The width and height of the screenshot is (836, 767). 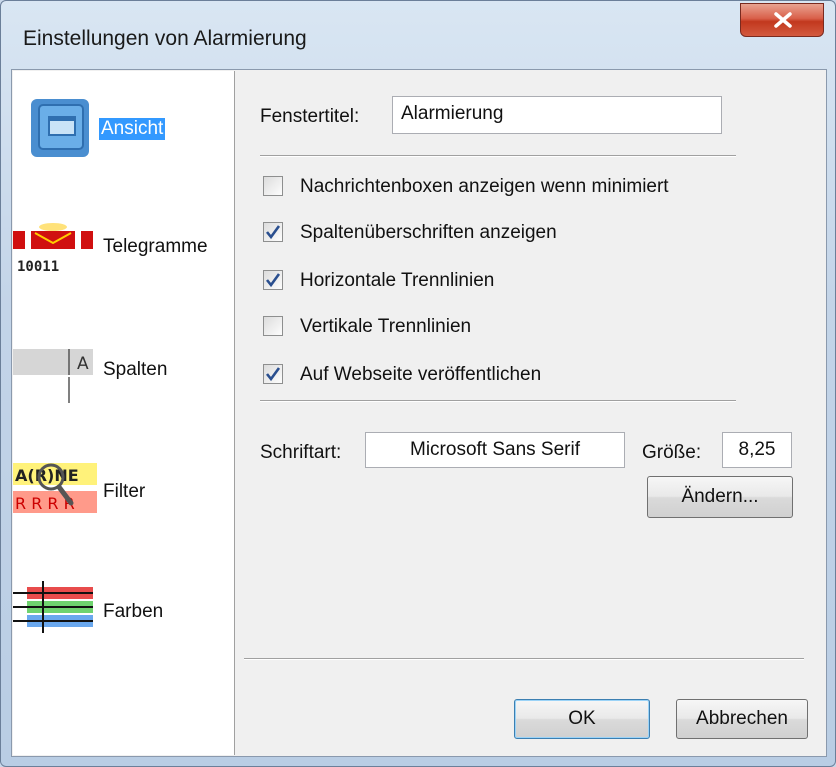 What do you see at coordinates (155, 246) in the screenshot?
I see `sidebar-item-label: Telegramme` at bounding box center [155, 246].